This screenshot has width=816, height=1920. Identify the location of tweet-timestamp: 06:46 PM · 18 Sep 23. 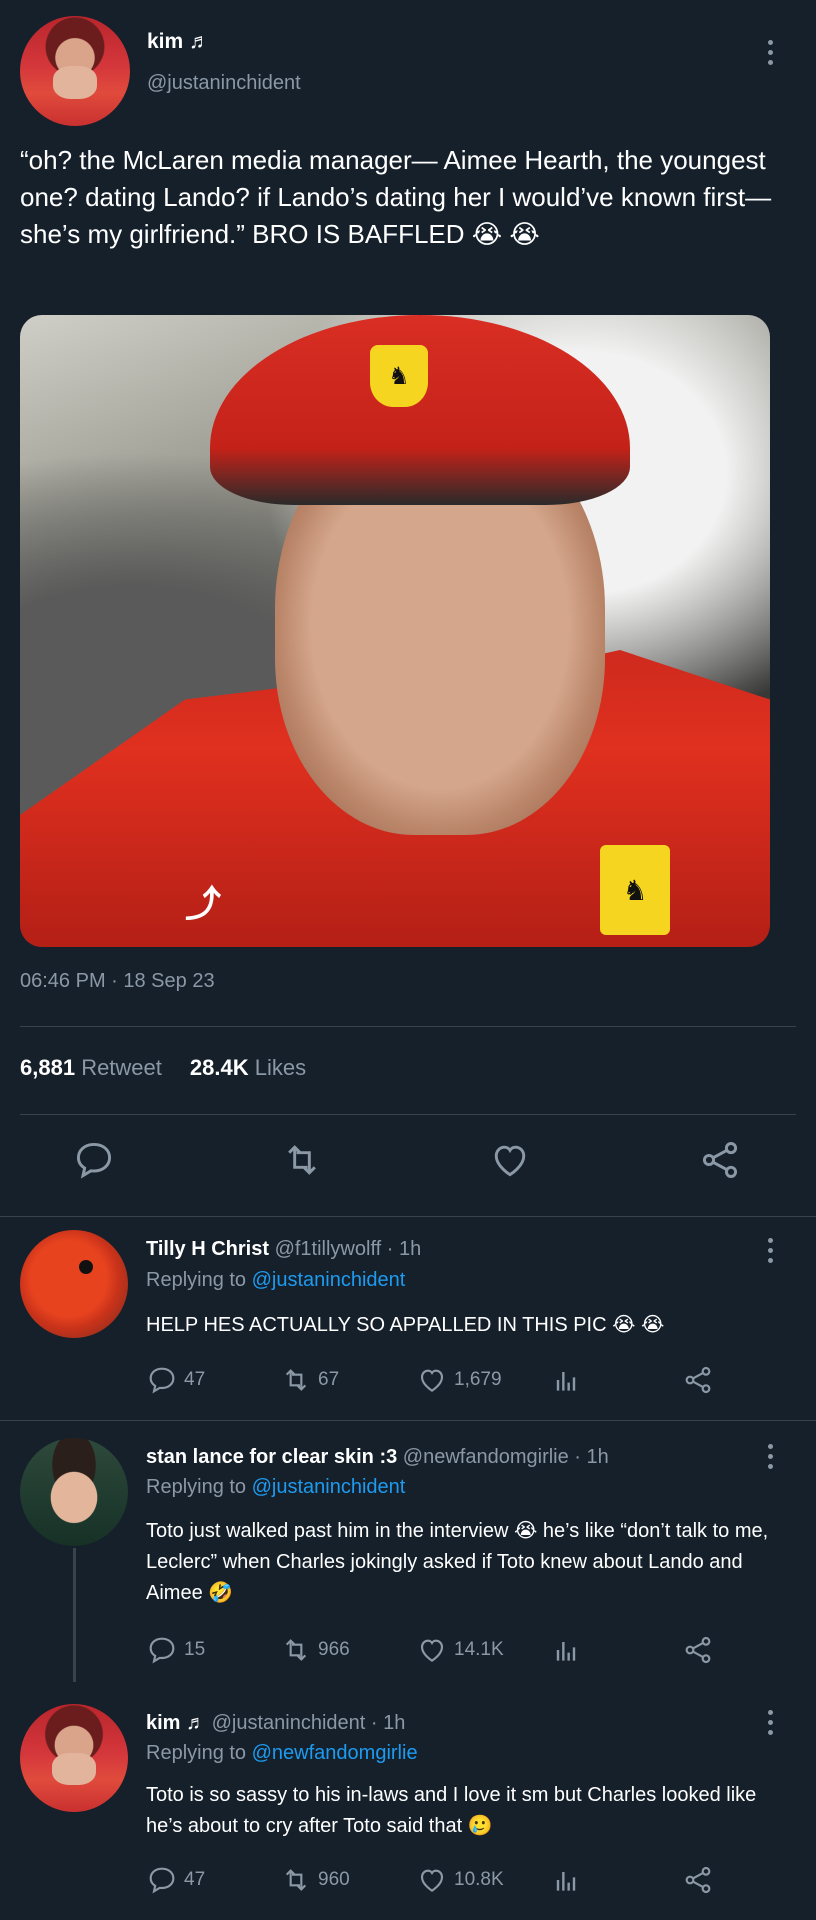
(117, 981).